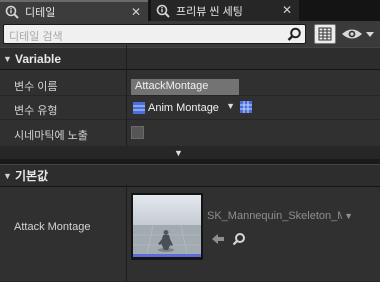  What do you see at coordinates (36, 111) in the screenshot?
I see `variable-type-label: 변수 유형` at bounding box center [36, 111].